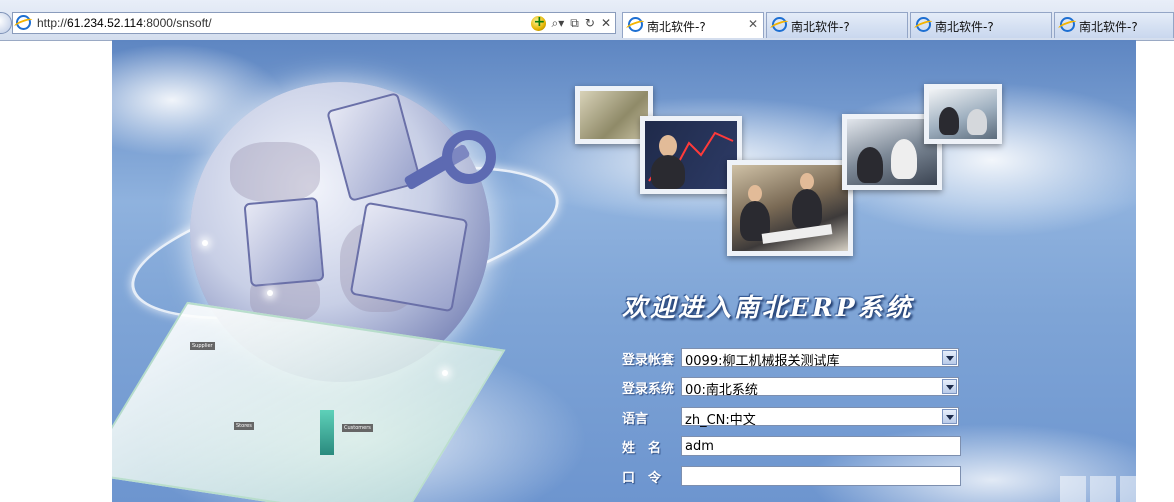 The image size is (1174, 502). I want to click on account-set-label: 登录帐套, so click(648, 360).